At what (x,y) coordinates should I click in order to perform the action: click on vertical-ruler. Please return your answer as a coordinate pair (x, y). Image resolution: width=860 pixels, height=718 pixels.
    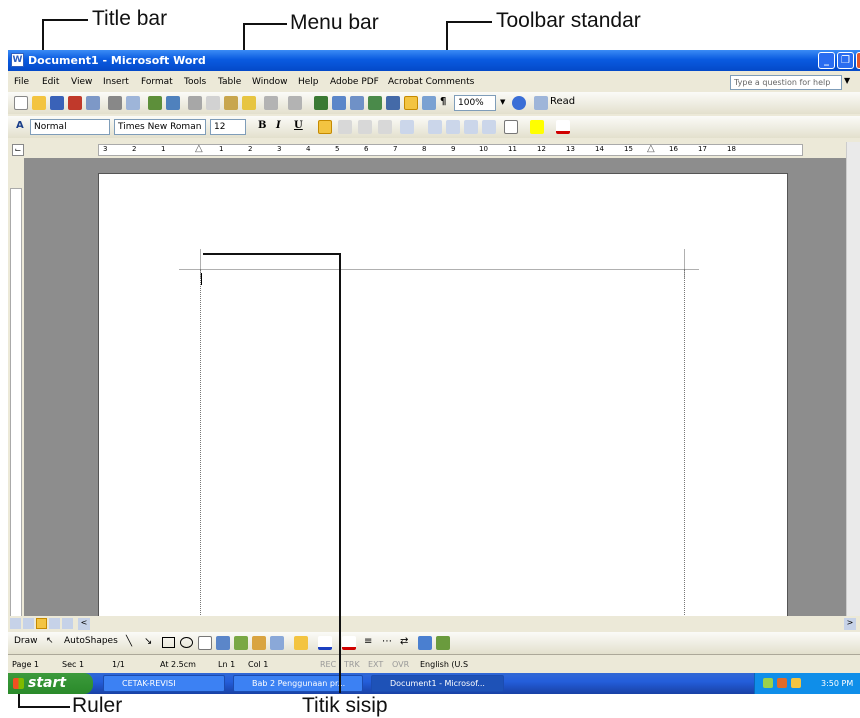
    Looking at the image, I should click on (16, 412).